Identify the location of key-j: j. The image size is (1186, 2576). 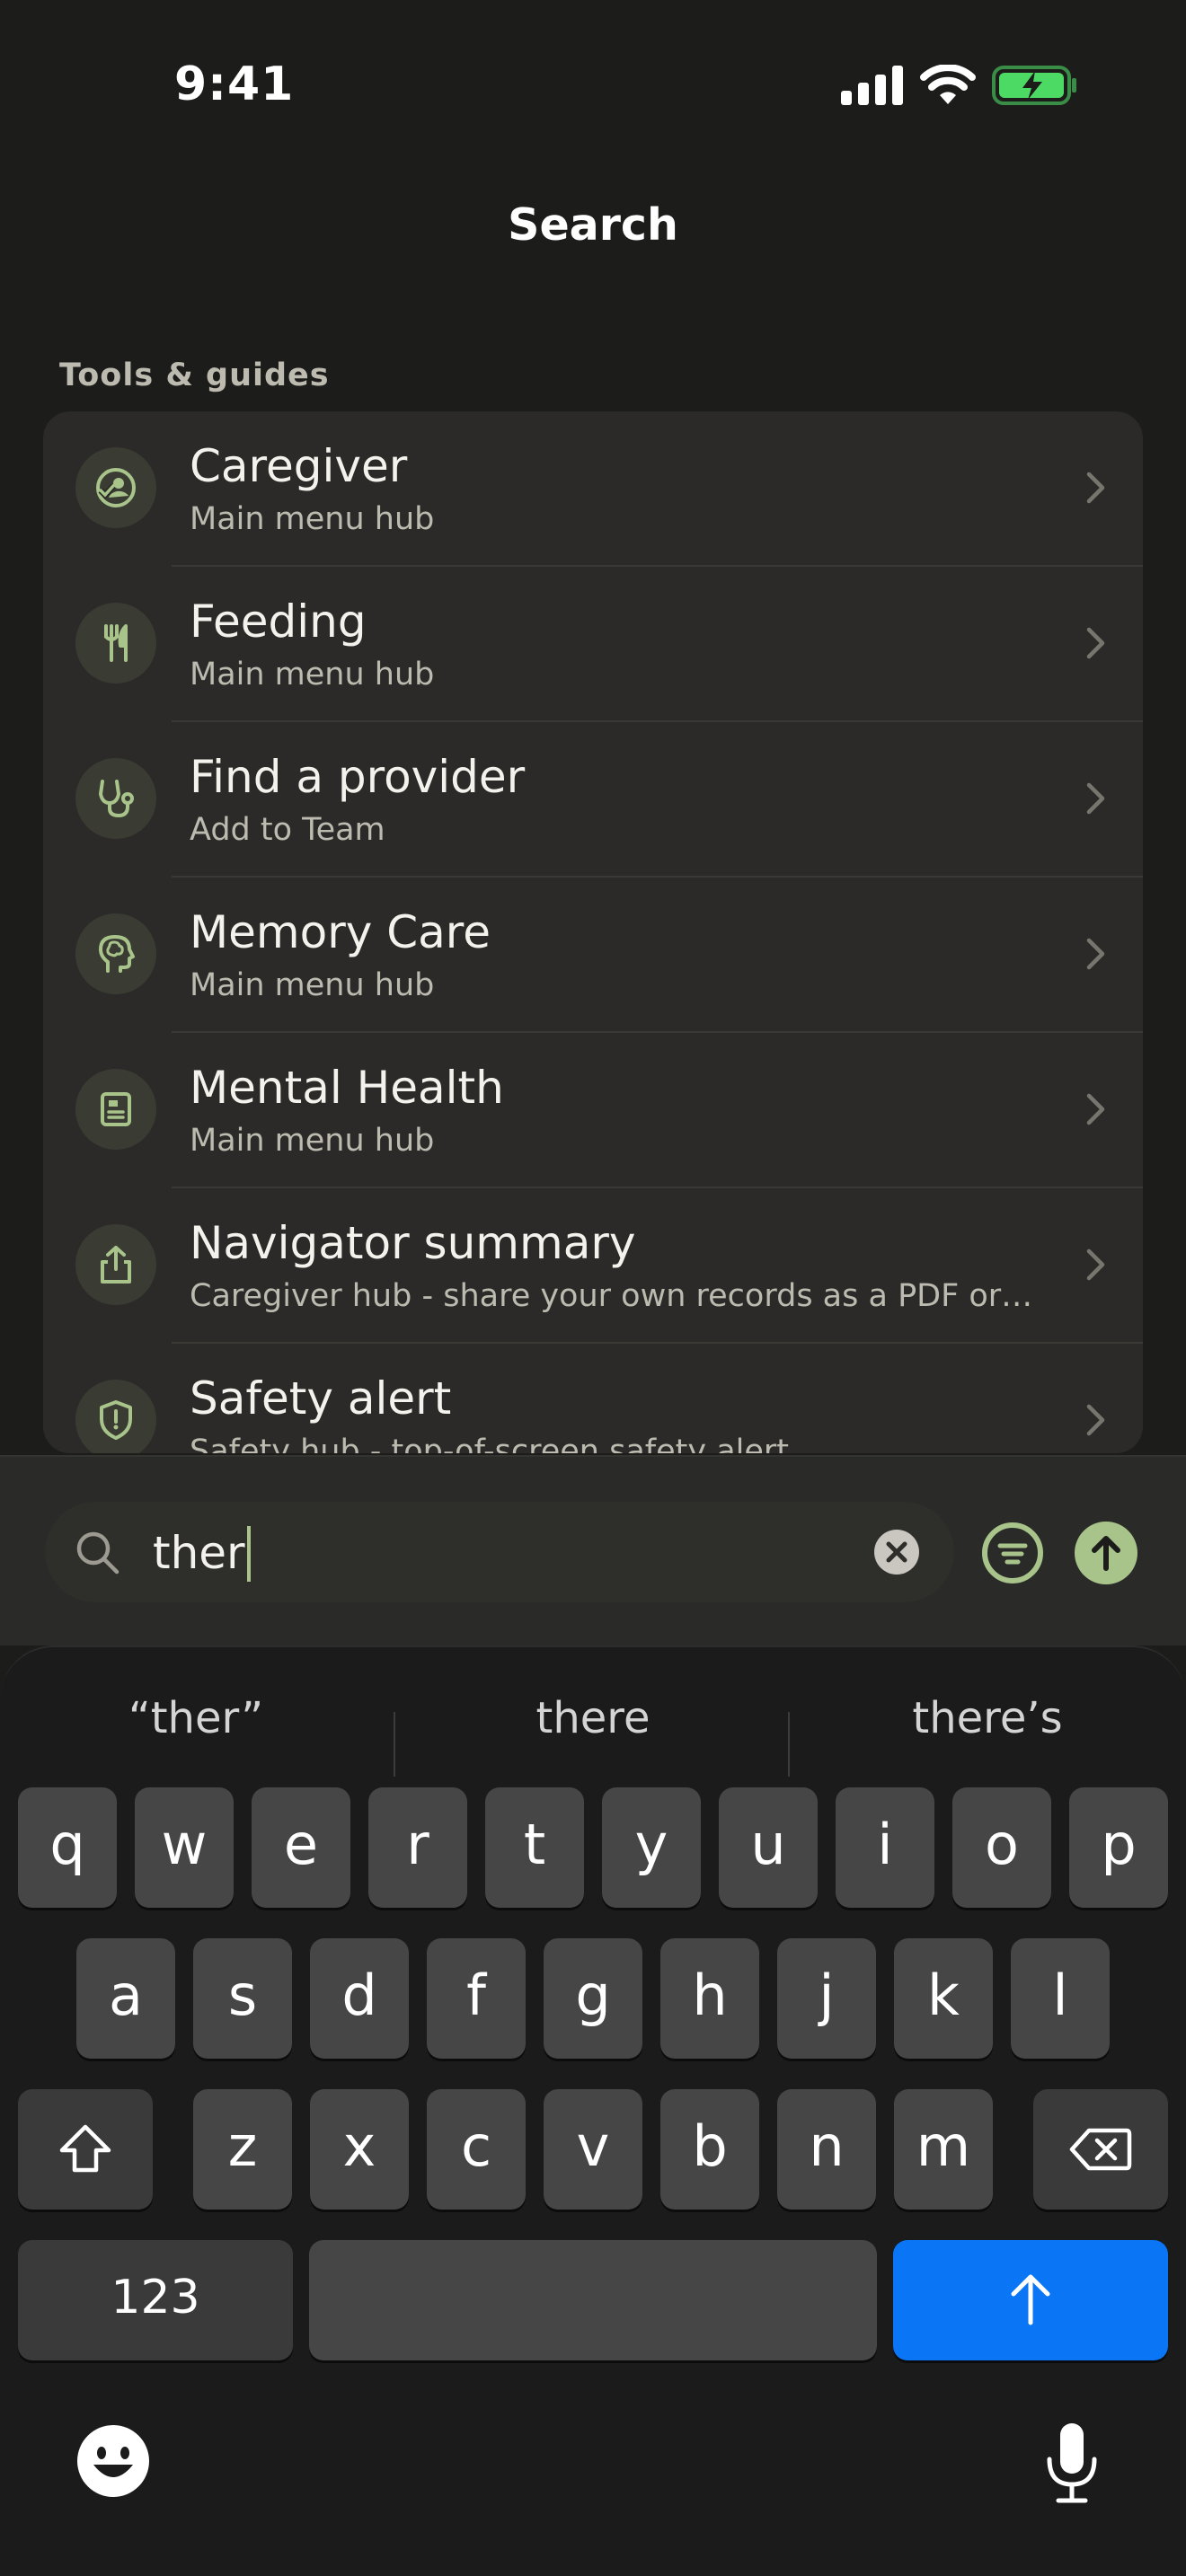
(826, 1999).